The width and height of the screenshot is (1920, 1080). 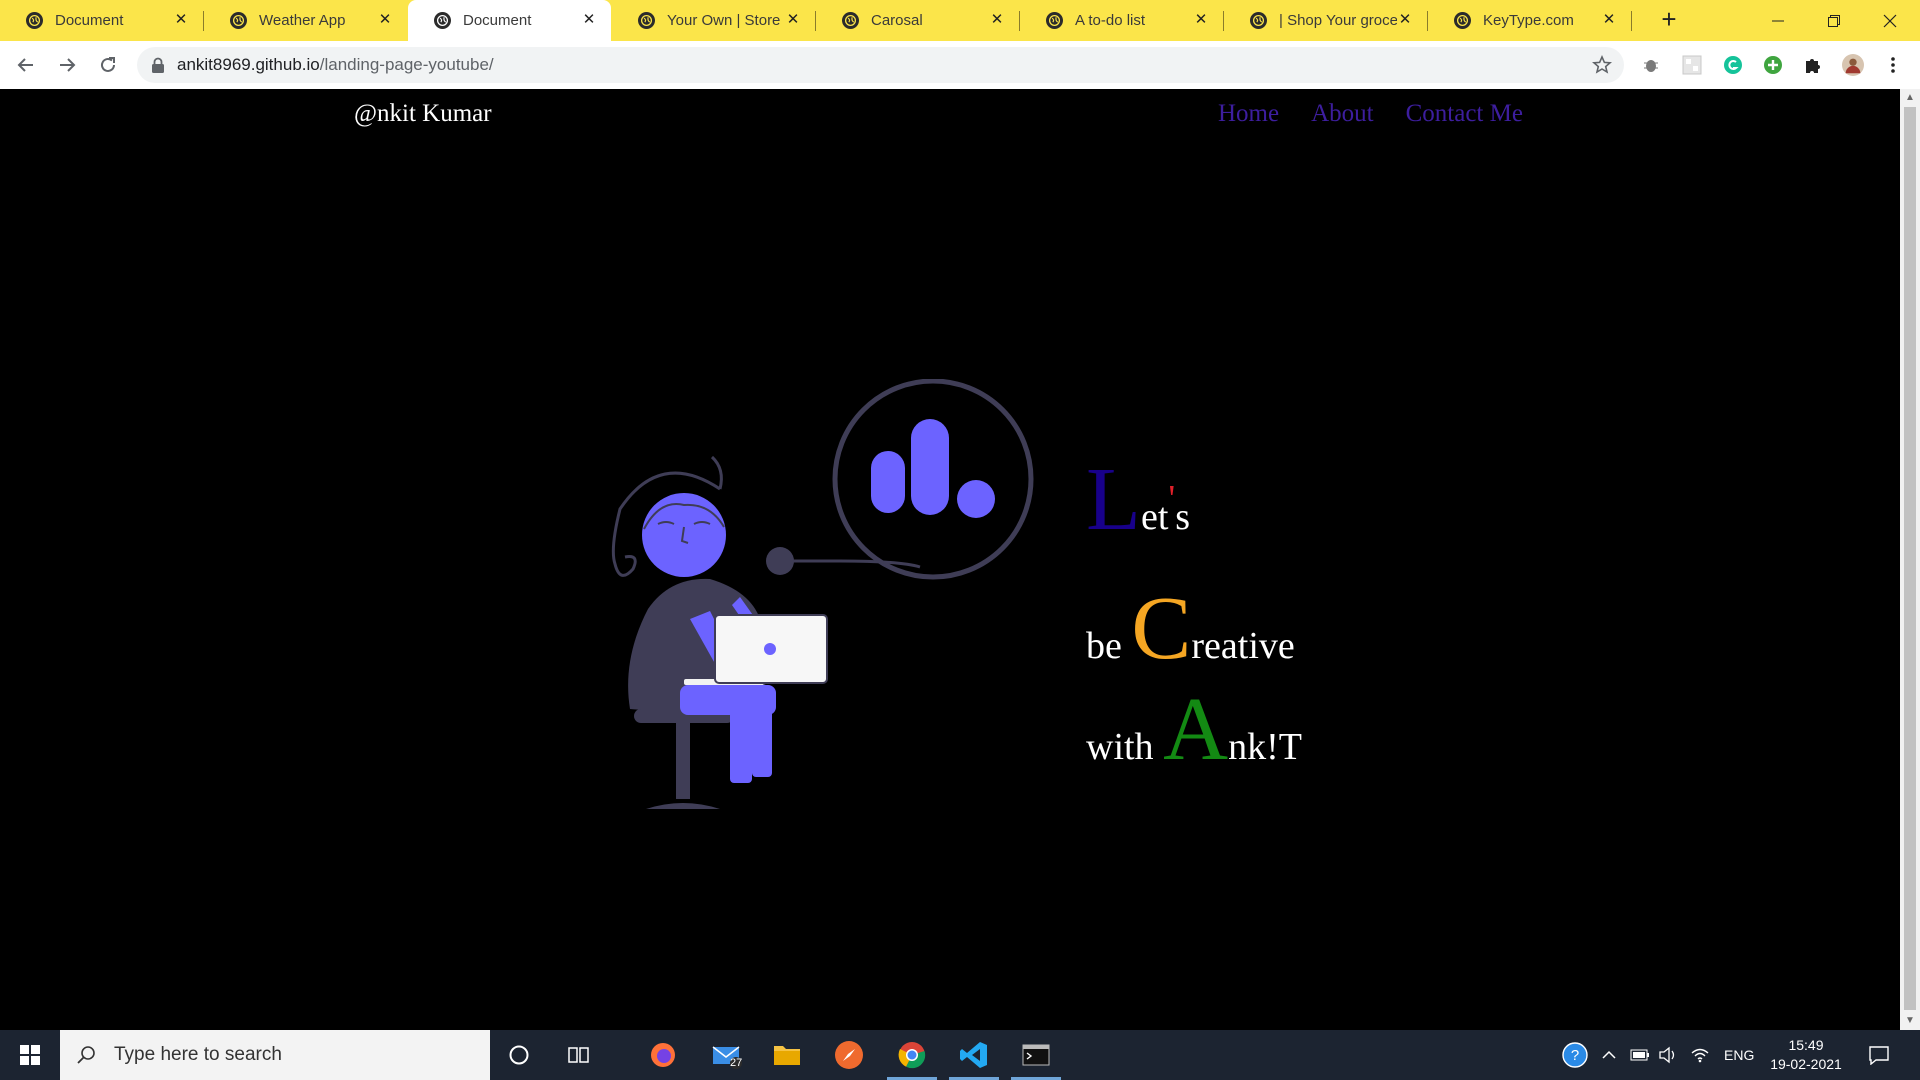 I want to click on clock-date: 19-02-2021, so click(x=1806, y=1064).